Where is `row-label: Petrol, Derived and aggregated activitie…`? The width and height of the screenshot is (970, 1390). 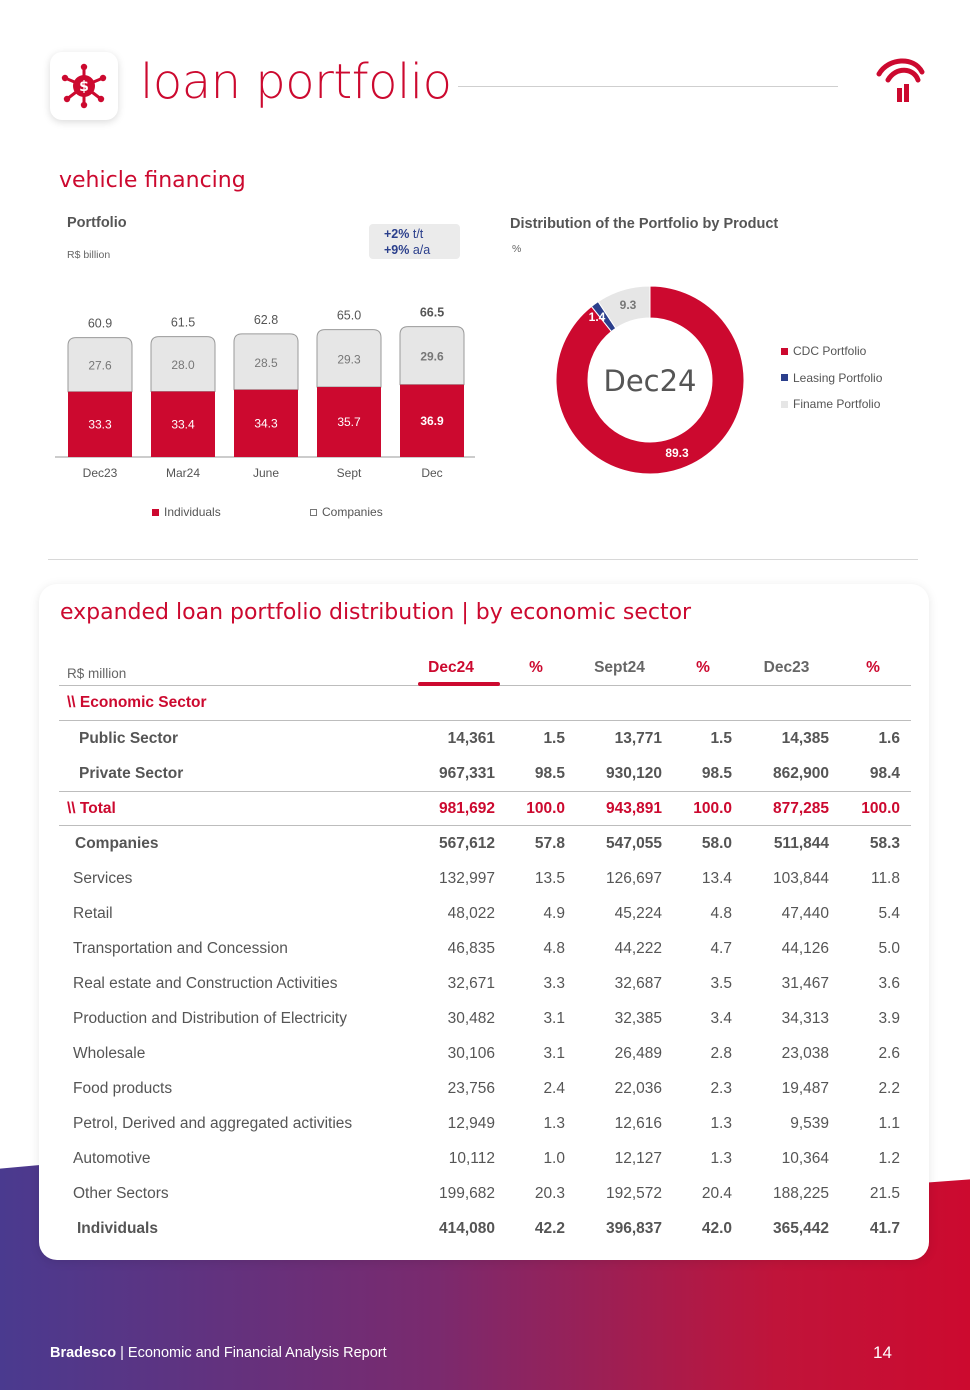 row-label: Petrol, Derived and aggregated activitie… is located at coordinates (213, 1123).